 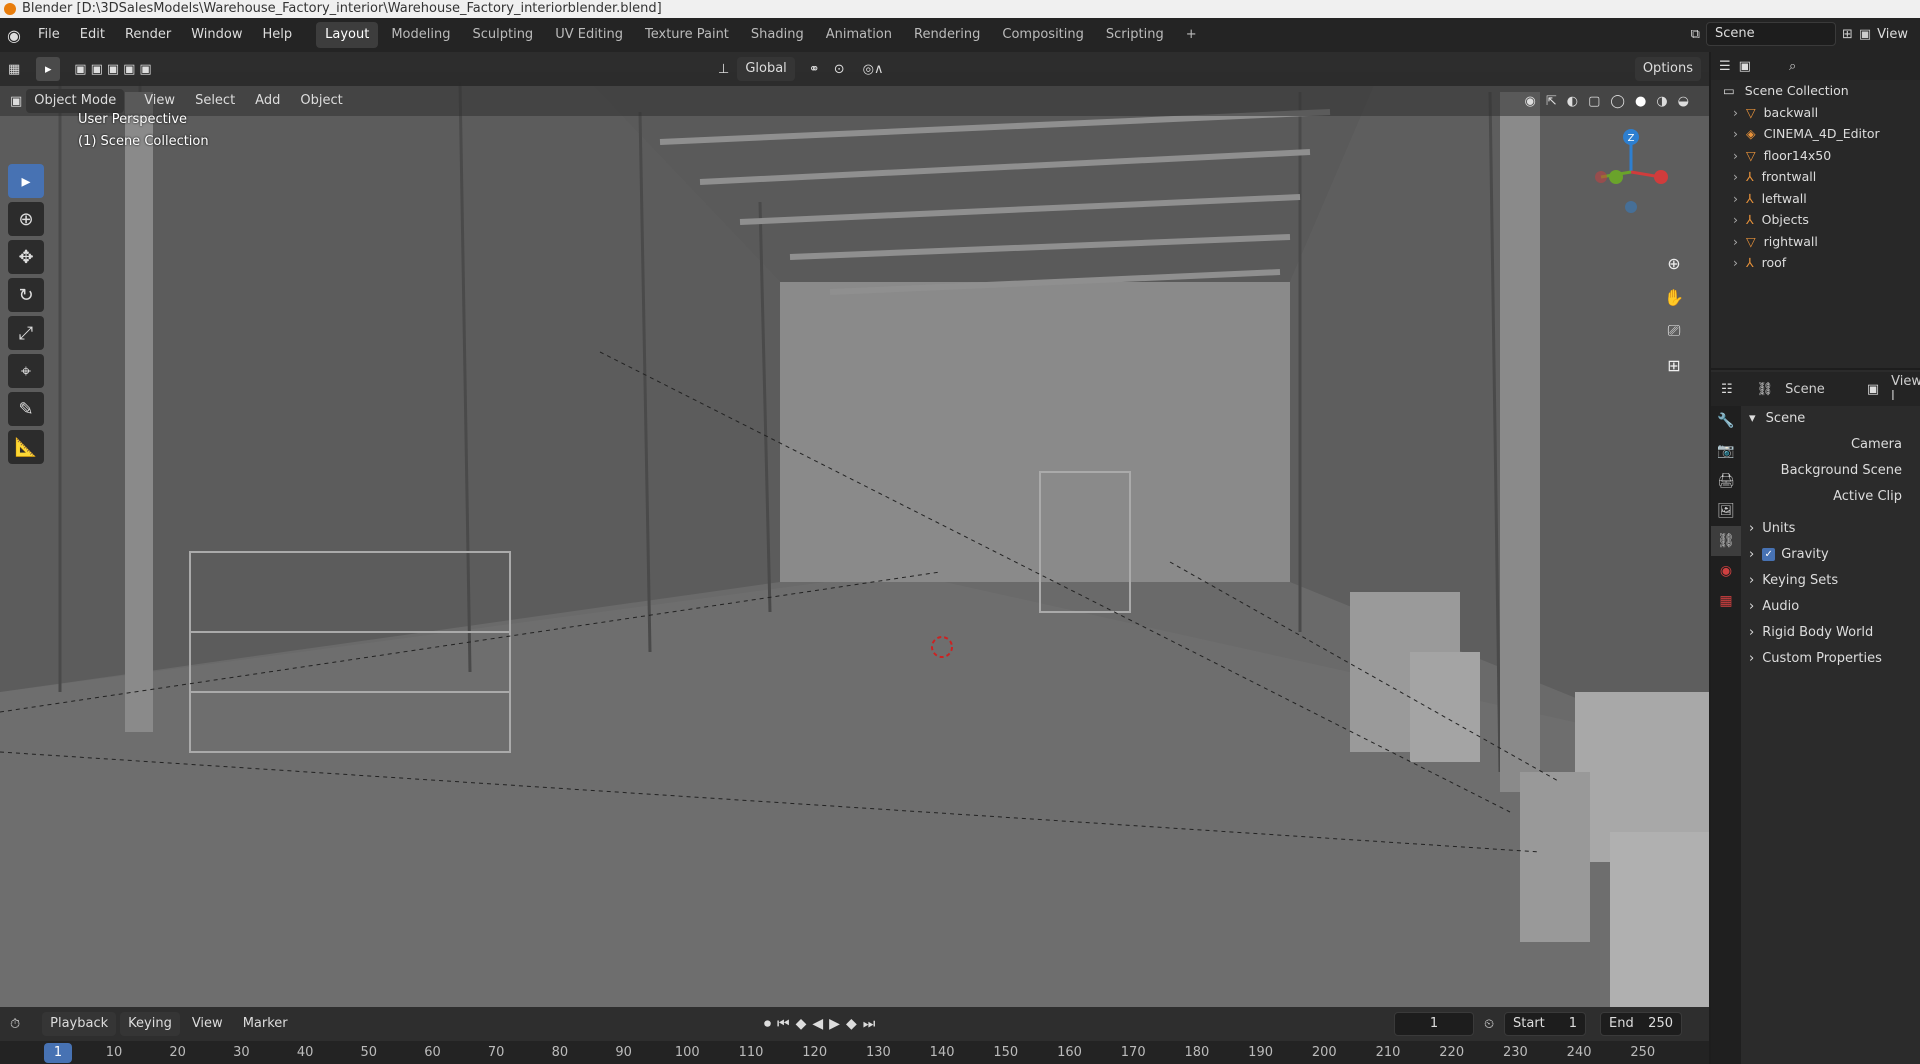 I want to click on outliner-item-backwall: › ▽ backwall, so click(x=1815, y=113).